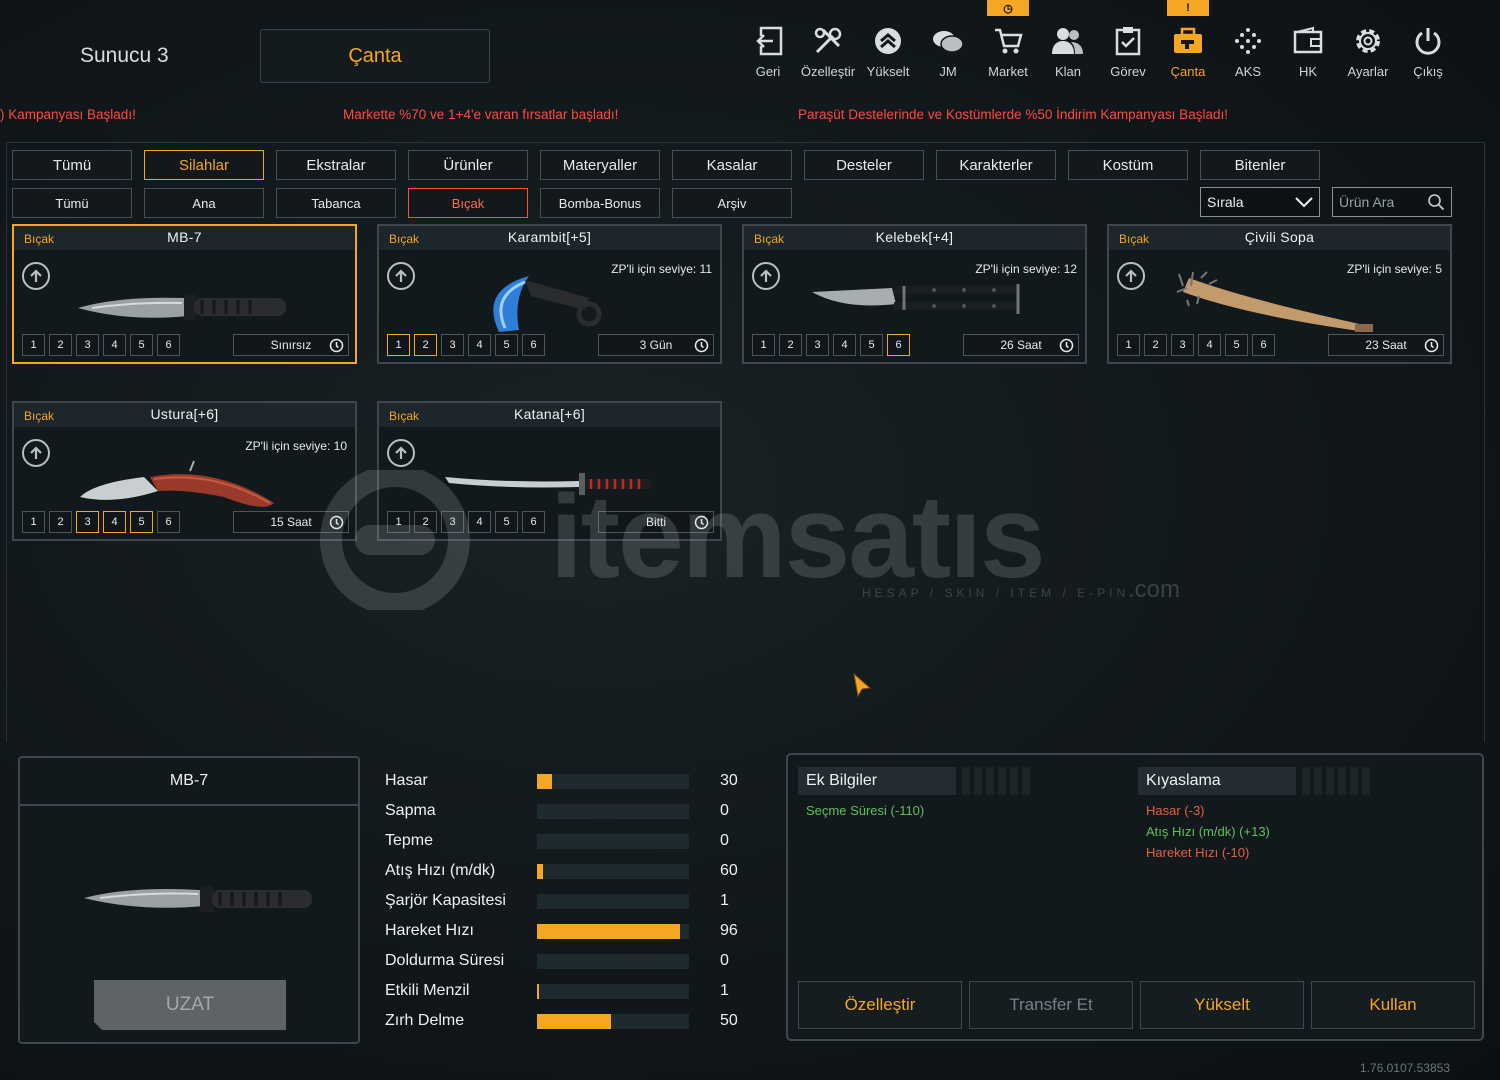 Image resolution: width=1500 pixels, height=1080 pixels. I want to click on tab-expired: Bitenler, so click(1260, 165).